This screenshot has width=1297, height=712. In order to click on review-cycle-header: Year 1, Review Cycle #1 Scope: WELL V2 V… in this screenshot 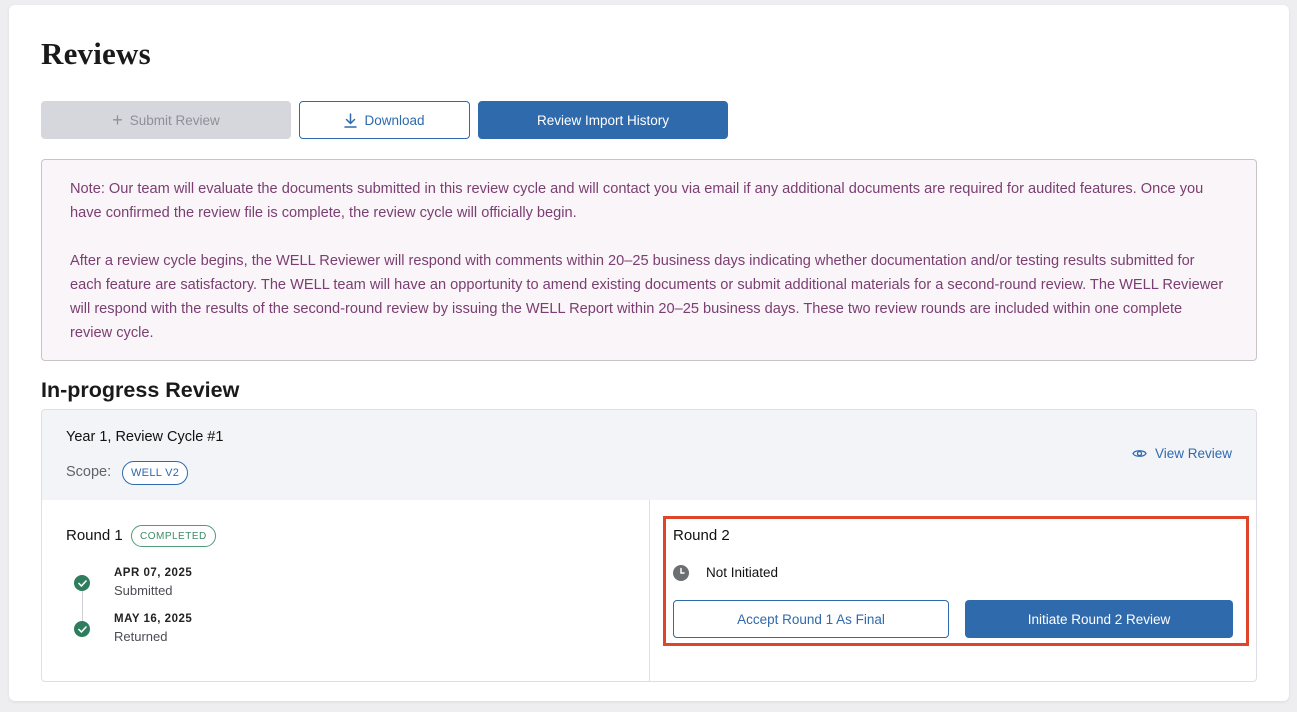, I will do `click(649, 455)`.